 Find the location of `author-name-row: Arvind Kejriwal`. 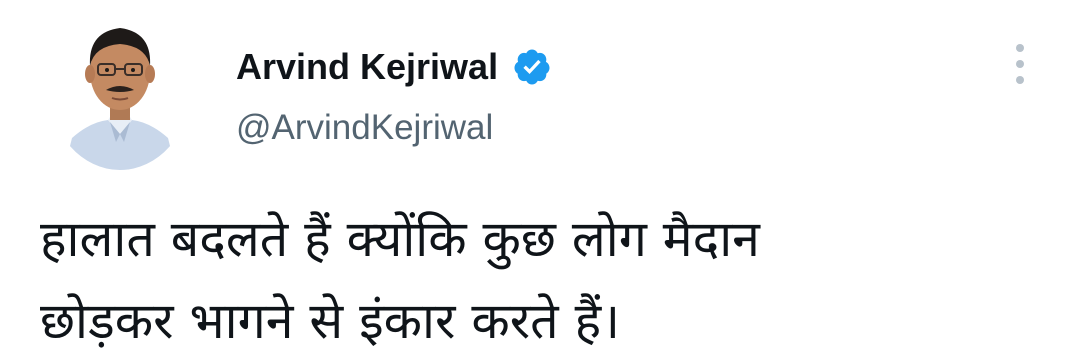

author-name-row: Arvind Kejriwal is located at coordinates (394, 67).